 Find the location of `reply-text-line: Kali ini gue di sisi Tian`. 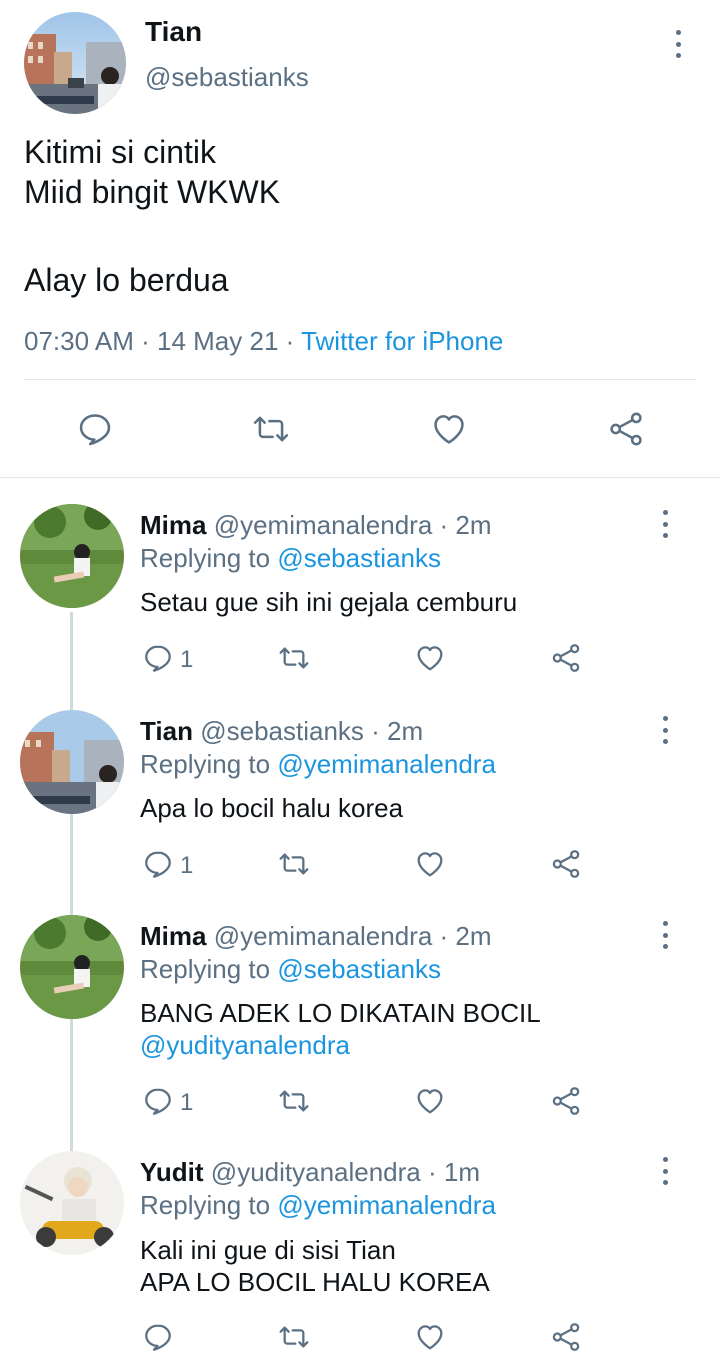

reply-text-line: Kali ini gue di sisi Tian is located at coordinates (268, 1250).